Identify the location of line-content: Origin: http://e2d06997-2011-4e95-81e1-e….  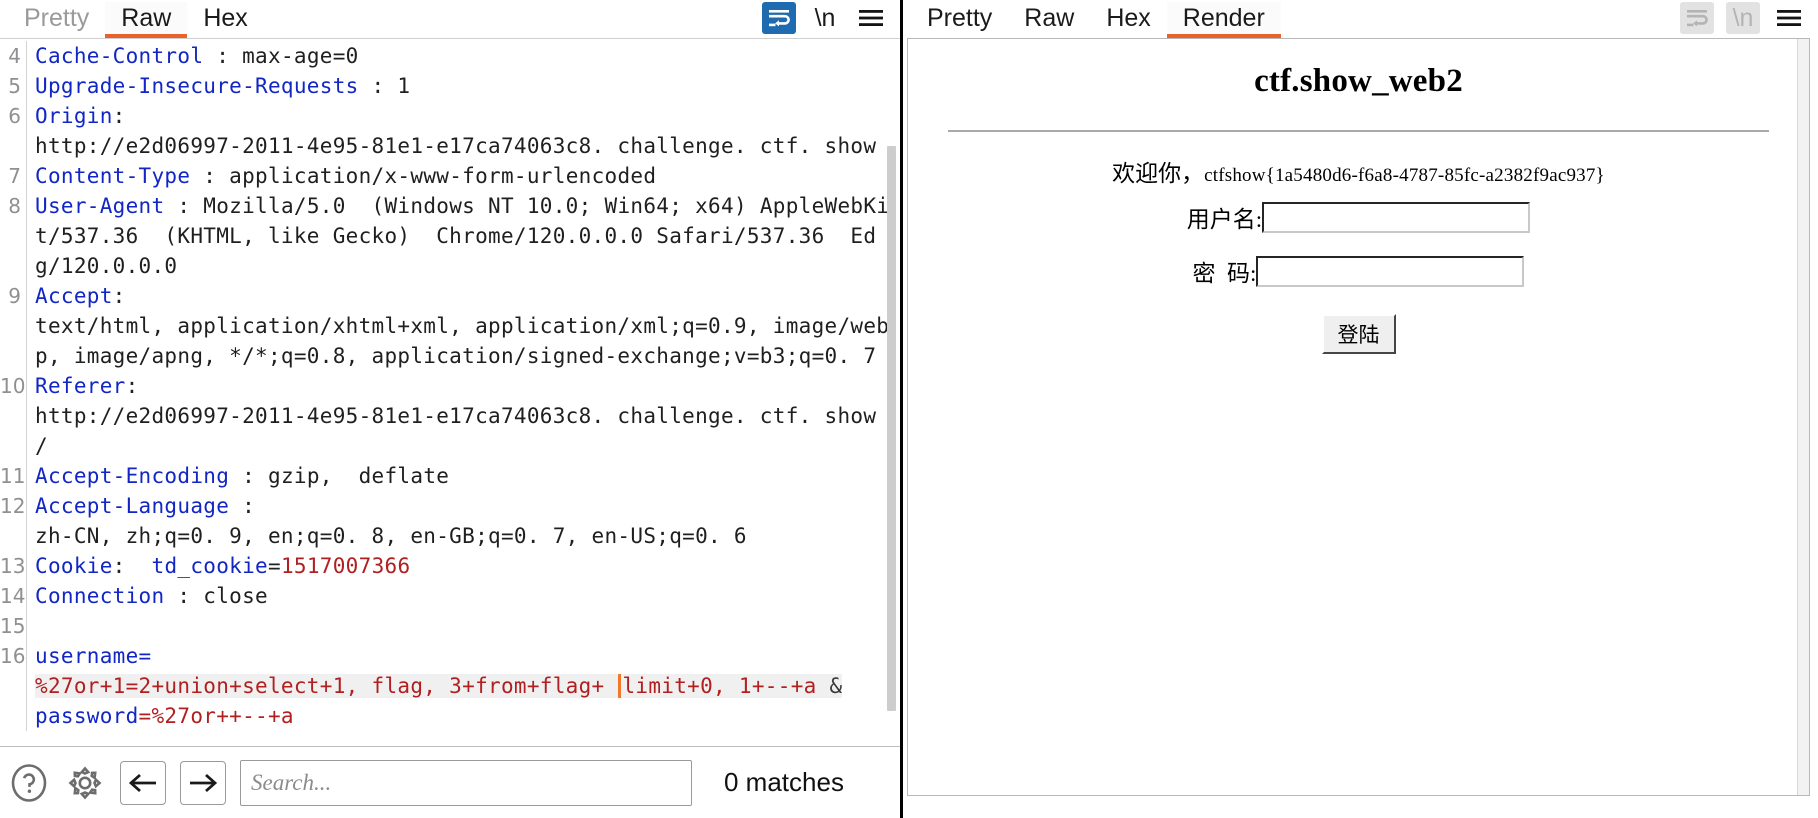
(456, 131).